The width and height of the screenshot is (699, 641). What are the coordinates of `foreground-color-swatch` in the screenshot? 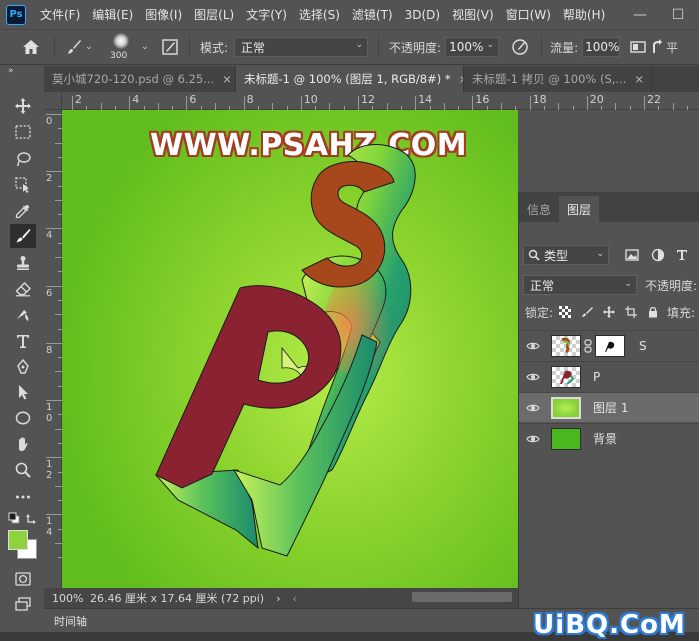 It's located at (18, 540).